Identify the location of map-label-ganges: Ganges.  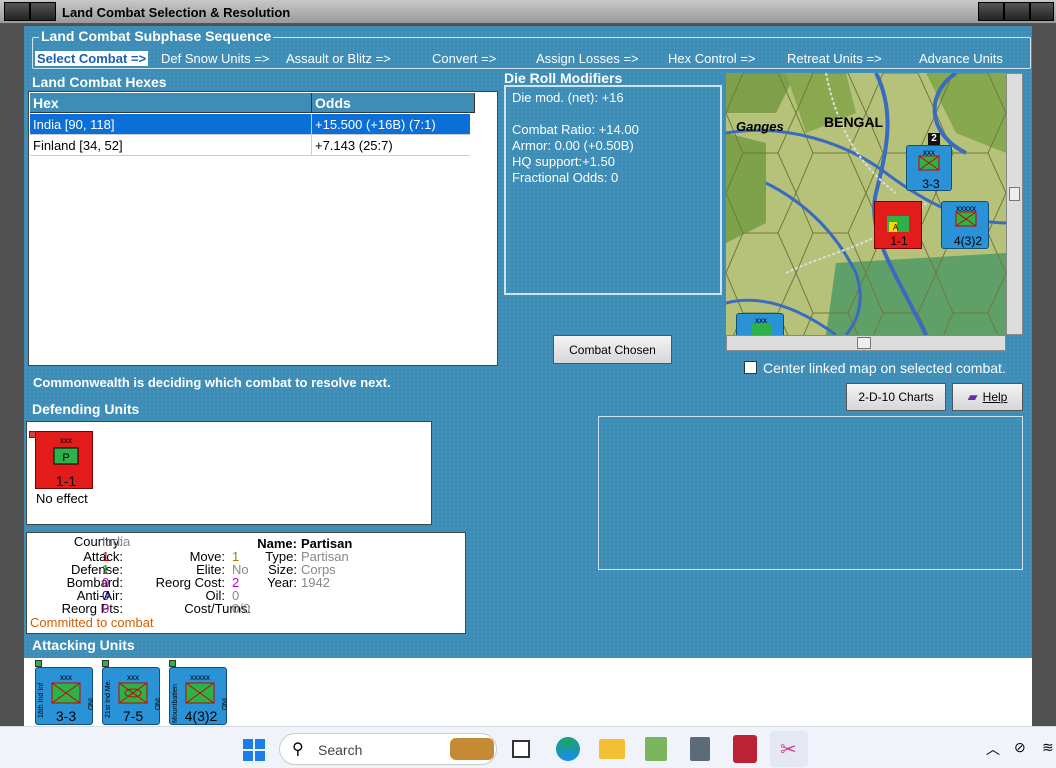
(760, 126).